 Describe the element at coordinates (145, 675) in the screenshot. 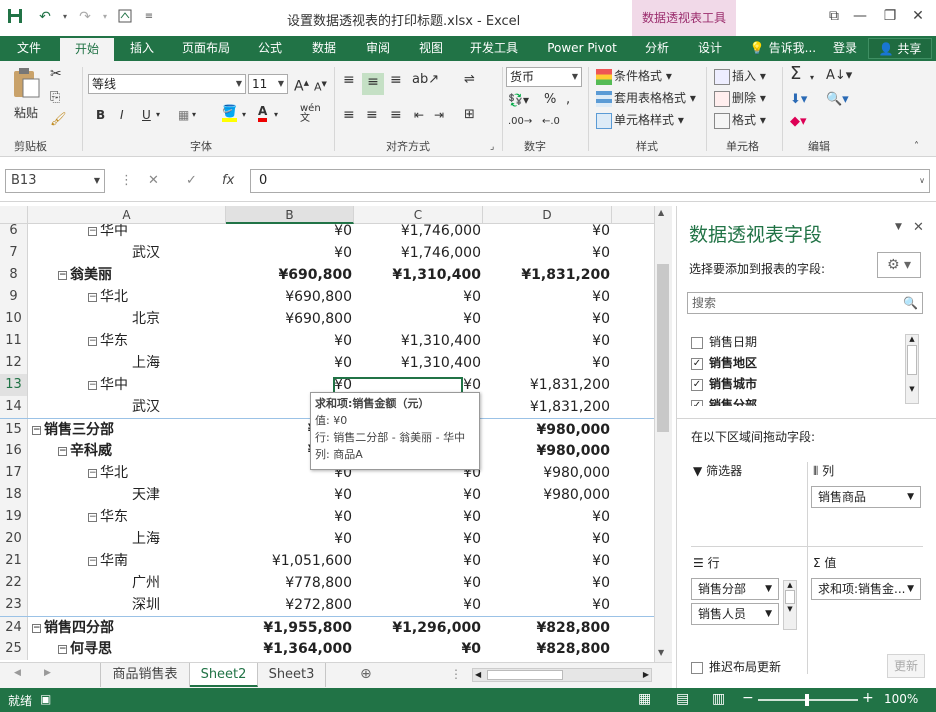

I see `sheet-tab-product-sales: 商品销售表` at that location.